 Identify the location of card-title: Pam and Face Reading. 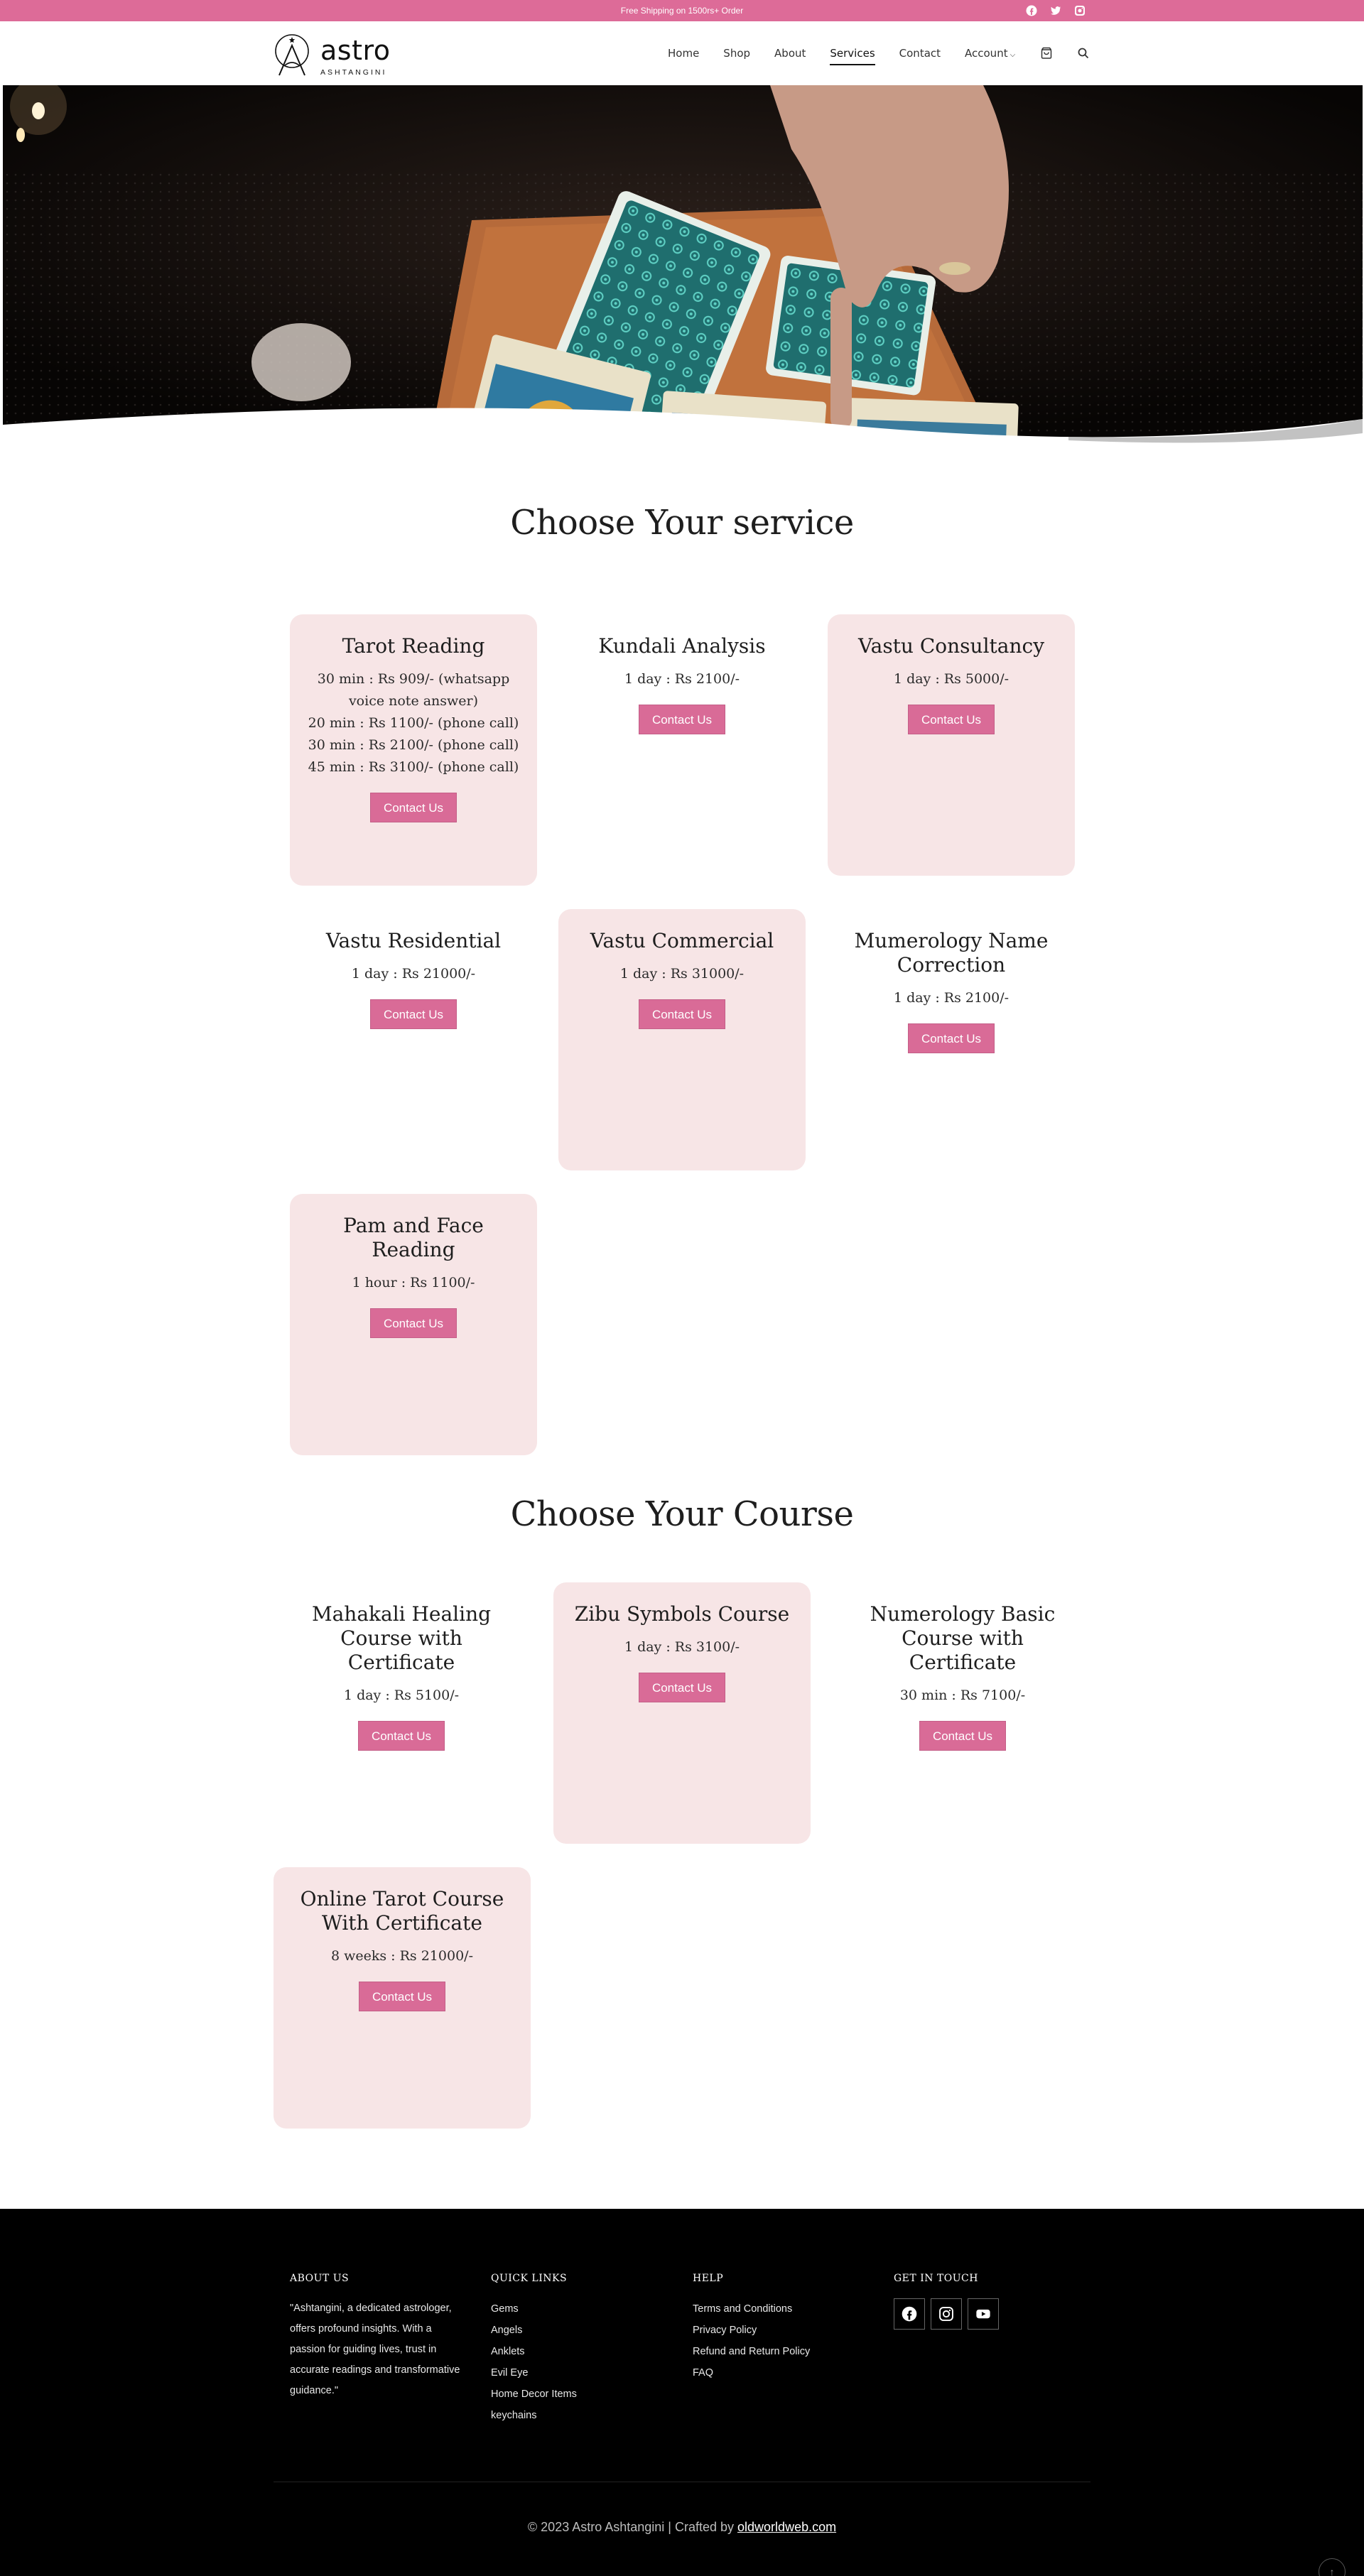
(414, 1237).